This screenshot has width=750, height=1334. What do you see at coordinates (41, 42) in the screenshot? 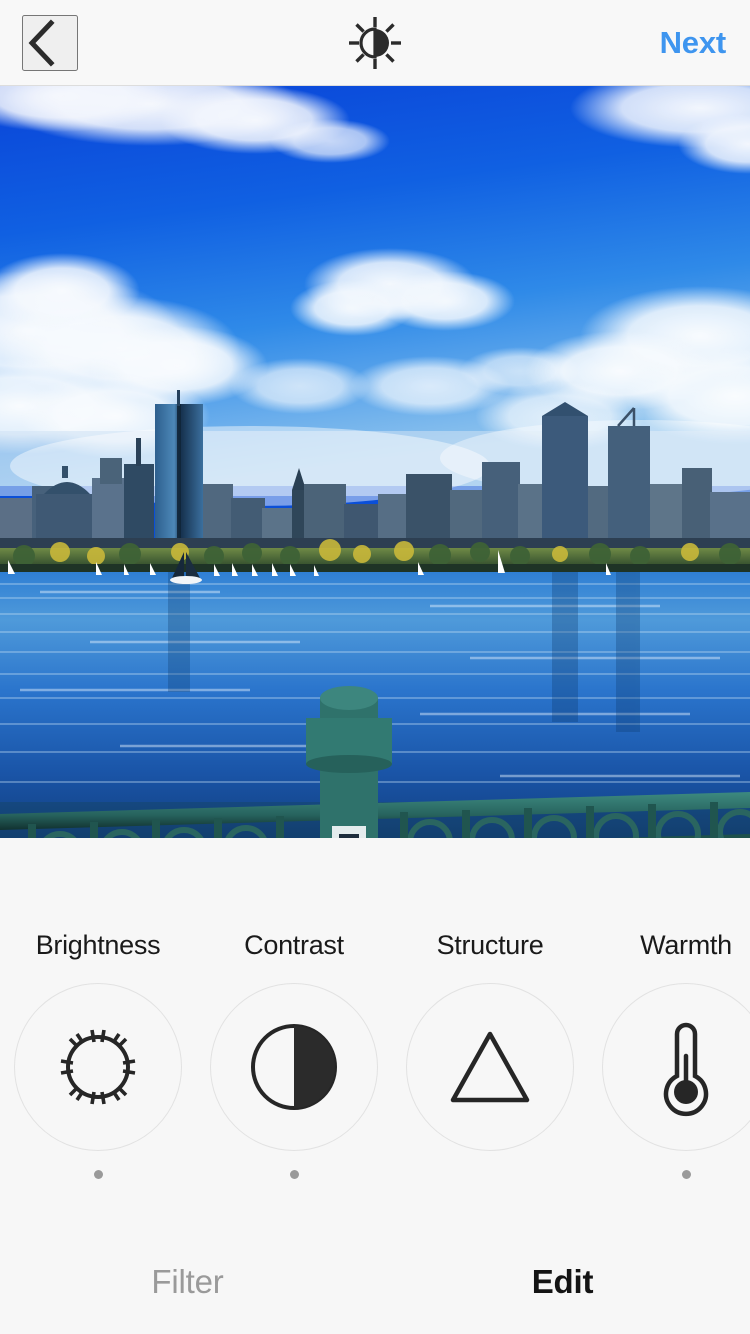
I see `chevron-left-icon` at bounding box center [41, 42].